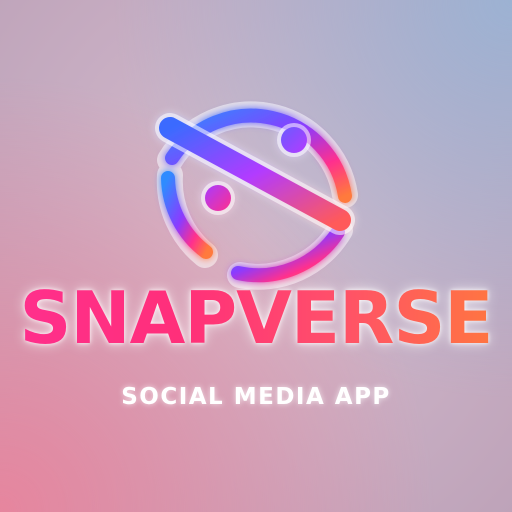  I want to click on smiley-slash-icon, so click(256, 195).